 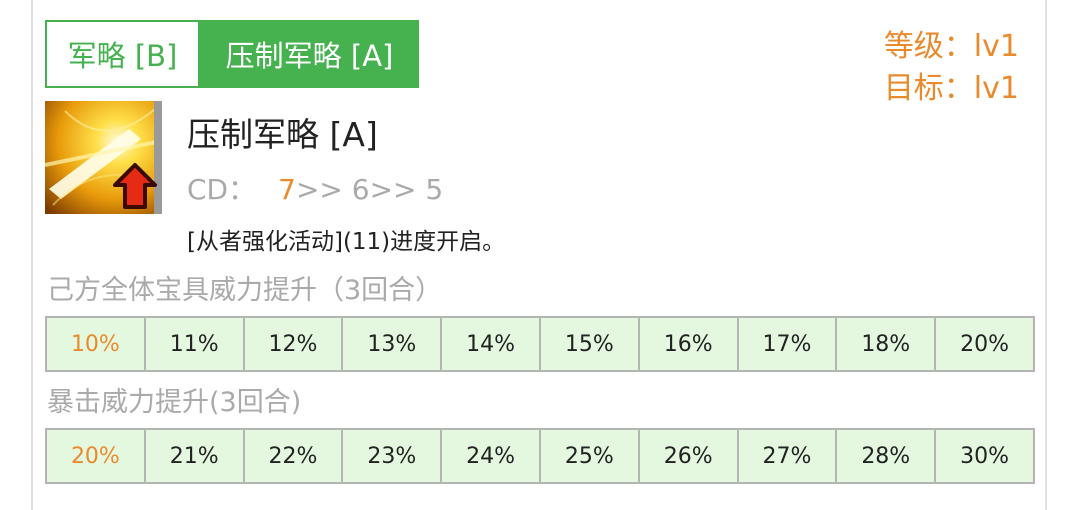 What do you see at coordinates (951, 46) in the screenshot?
I see `current-level: 等级：lv1` at bounding box center [951, 46].